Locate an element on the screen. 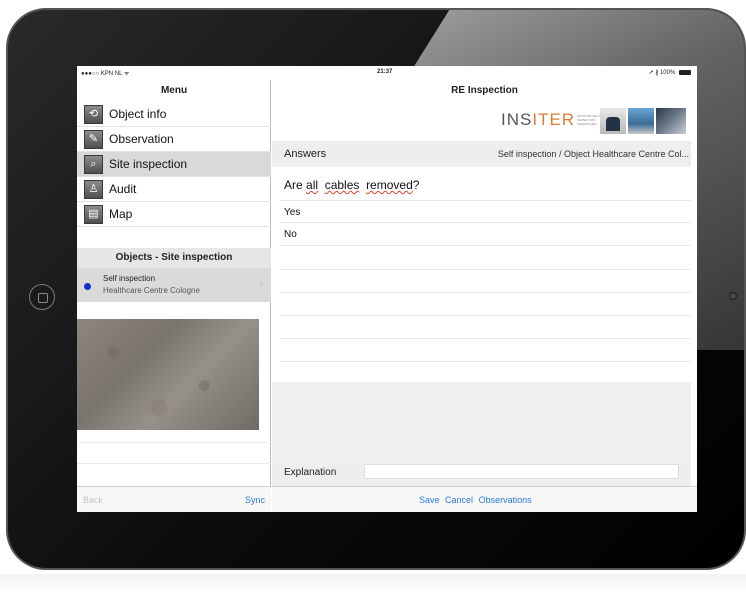 The height and width of the screenshot is (594, 746). status-bar: ●●●○○ KPN NL ᯤ 21:37 ➚ ∦ 100% is located at coordinates (387, 73).